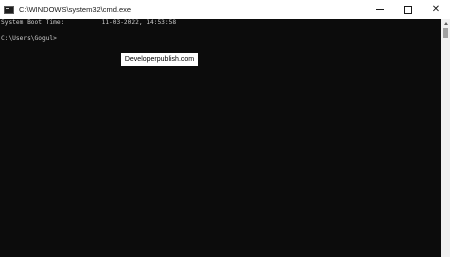 The height and width of the screenshot is (257, 450). Describe the element at coordinates (445, 23) in the screenshot. I see `scroll-up-arrow-icon` at that location.